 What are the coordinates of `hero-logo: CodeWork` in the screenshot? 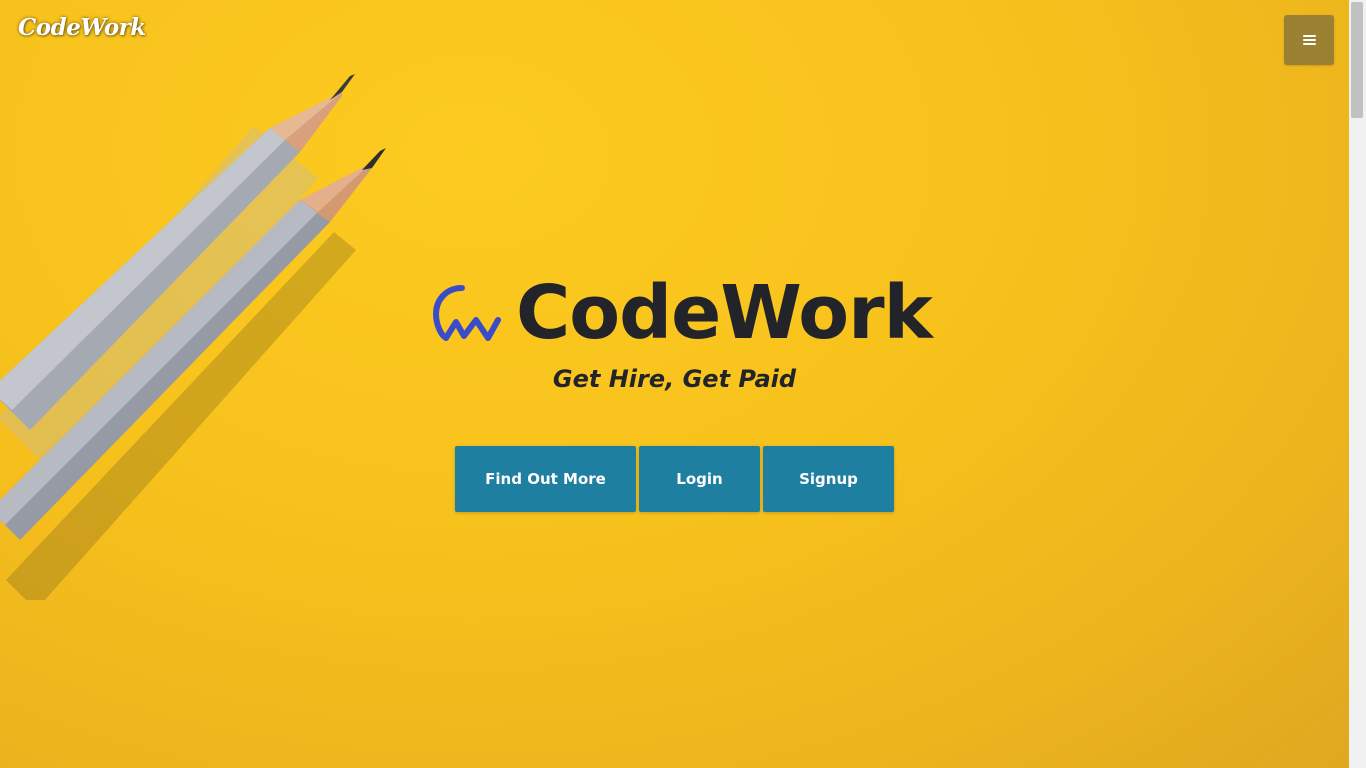 It's located at (682, 313).